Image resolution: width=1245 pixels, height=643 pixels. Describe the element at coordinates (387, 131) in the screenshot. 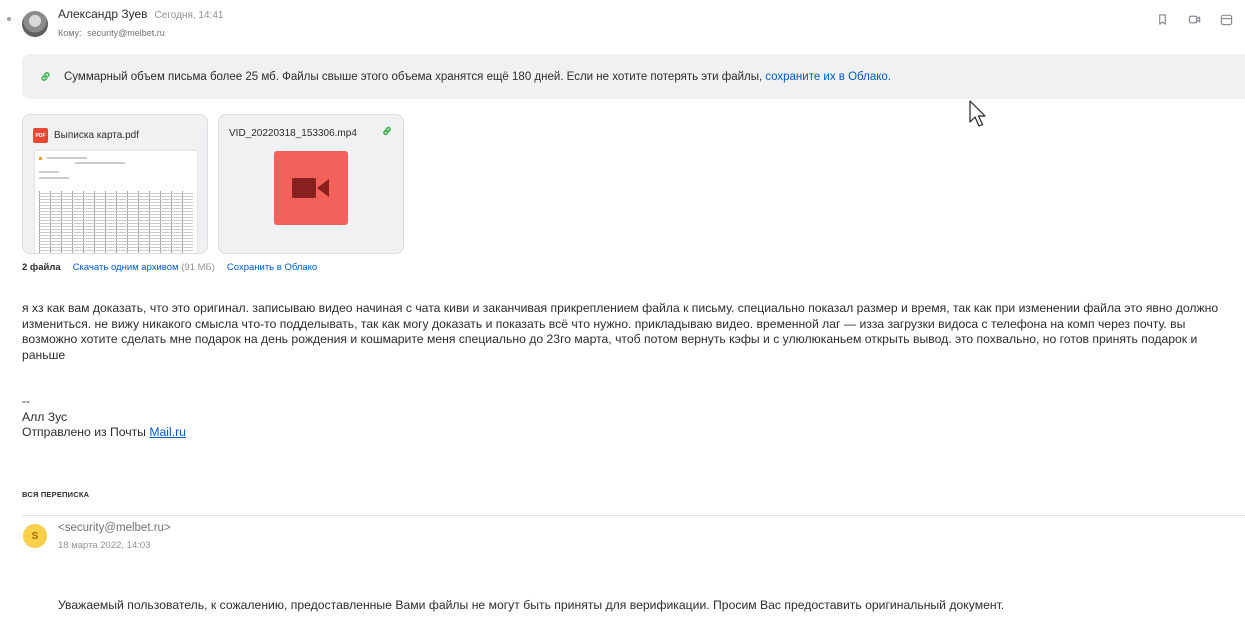

I see `cloud-link-icon` at that location.